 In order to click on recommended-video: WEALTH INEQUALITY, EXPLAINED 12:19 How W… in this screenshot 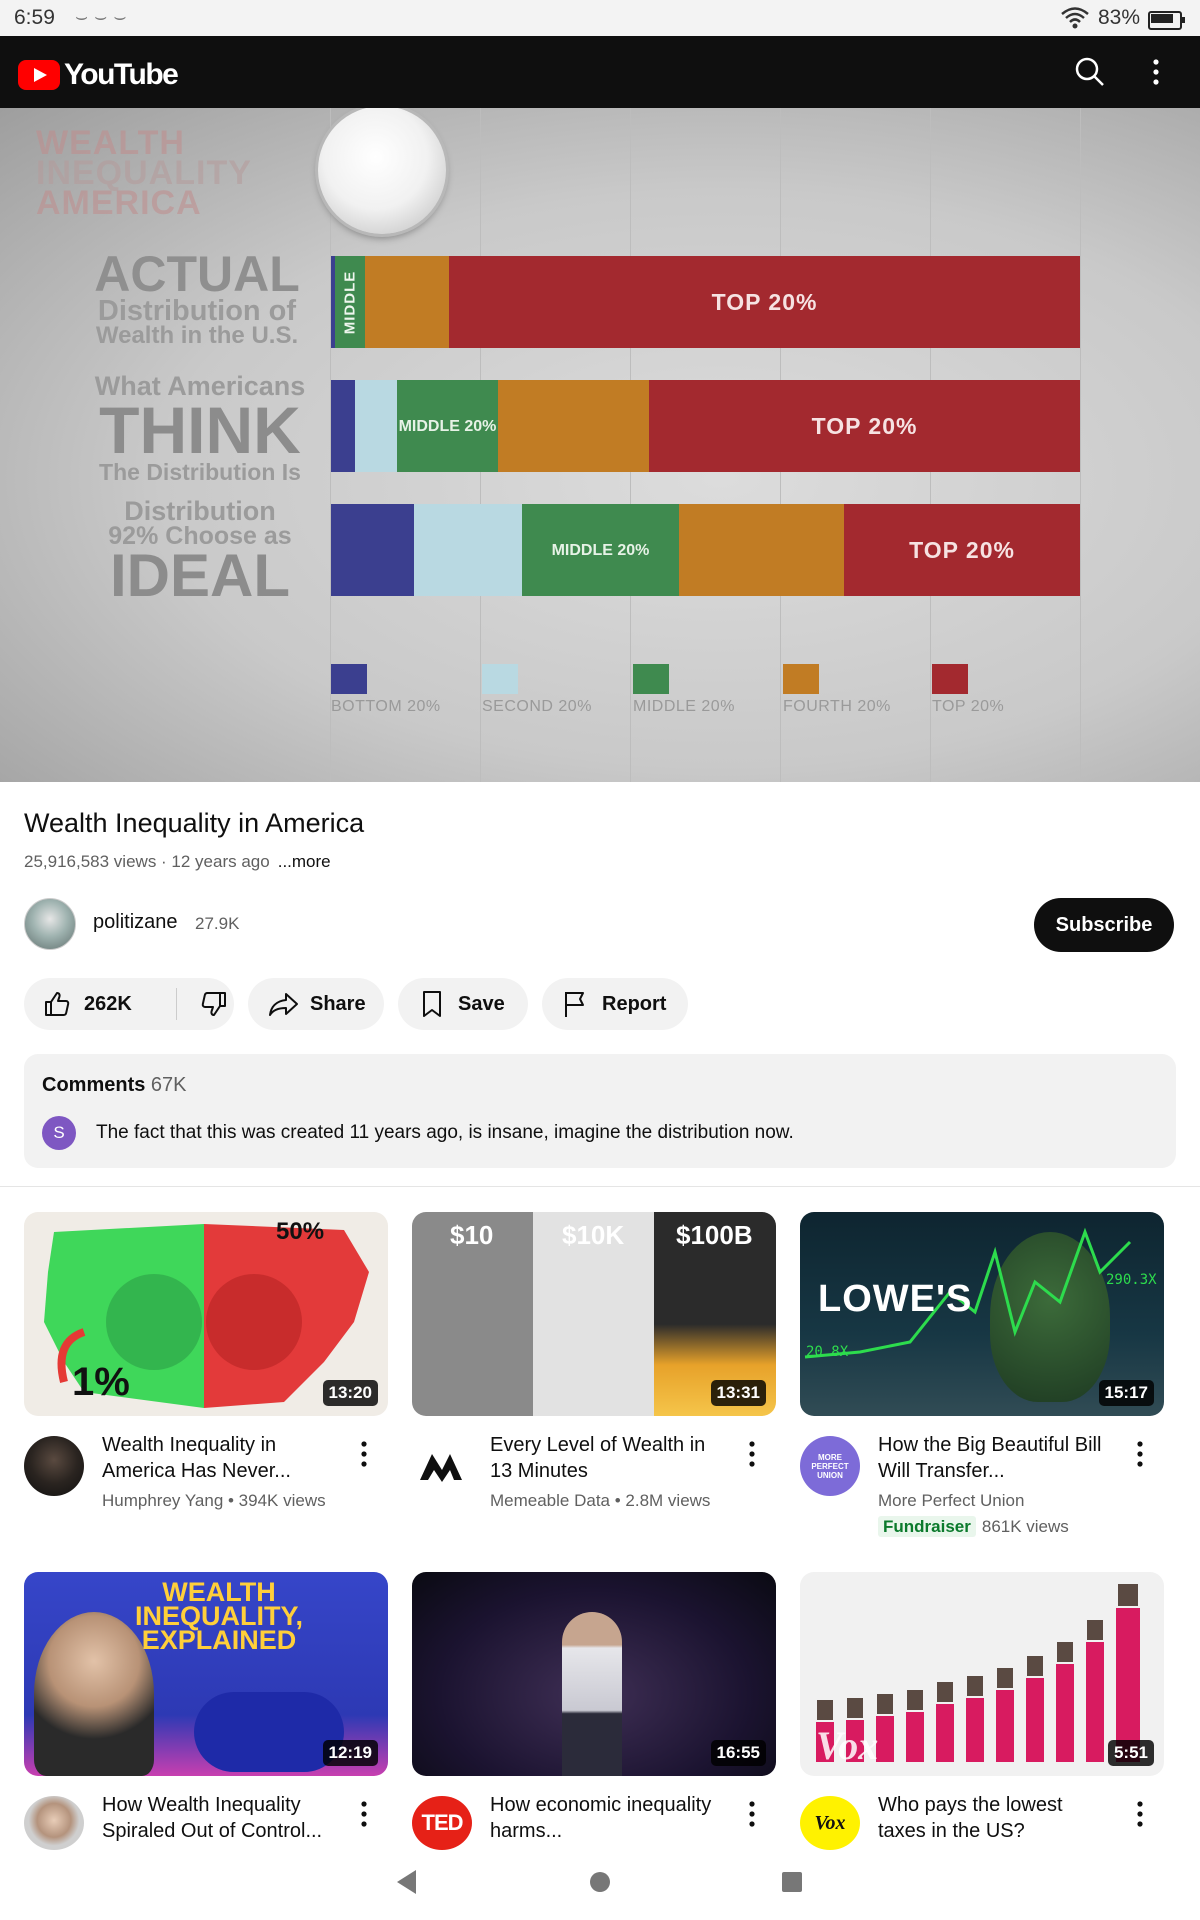, I will do `click(206, 1711)`.